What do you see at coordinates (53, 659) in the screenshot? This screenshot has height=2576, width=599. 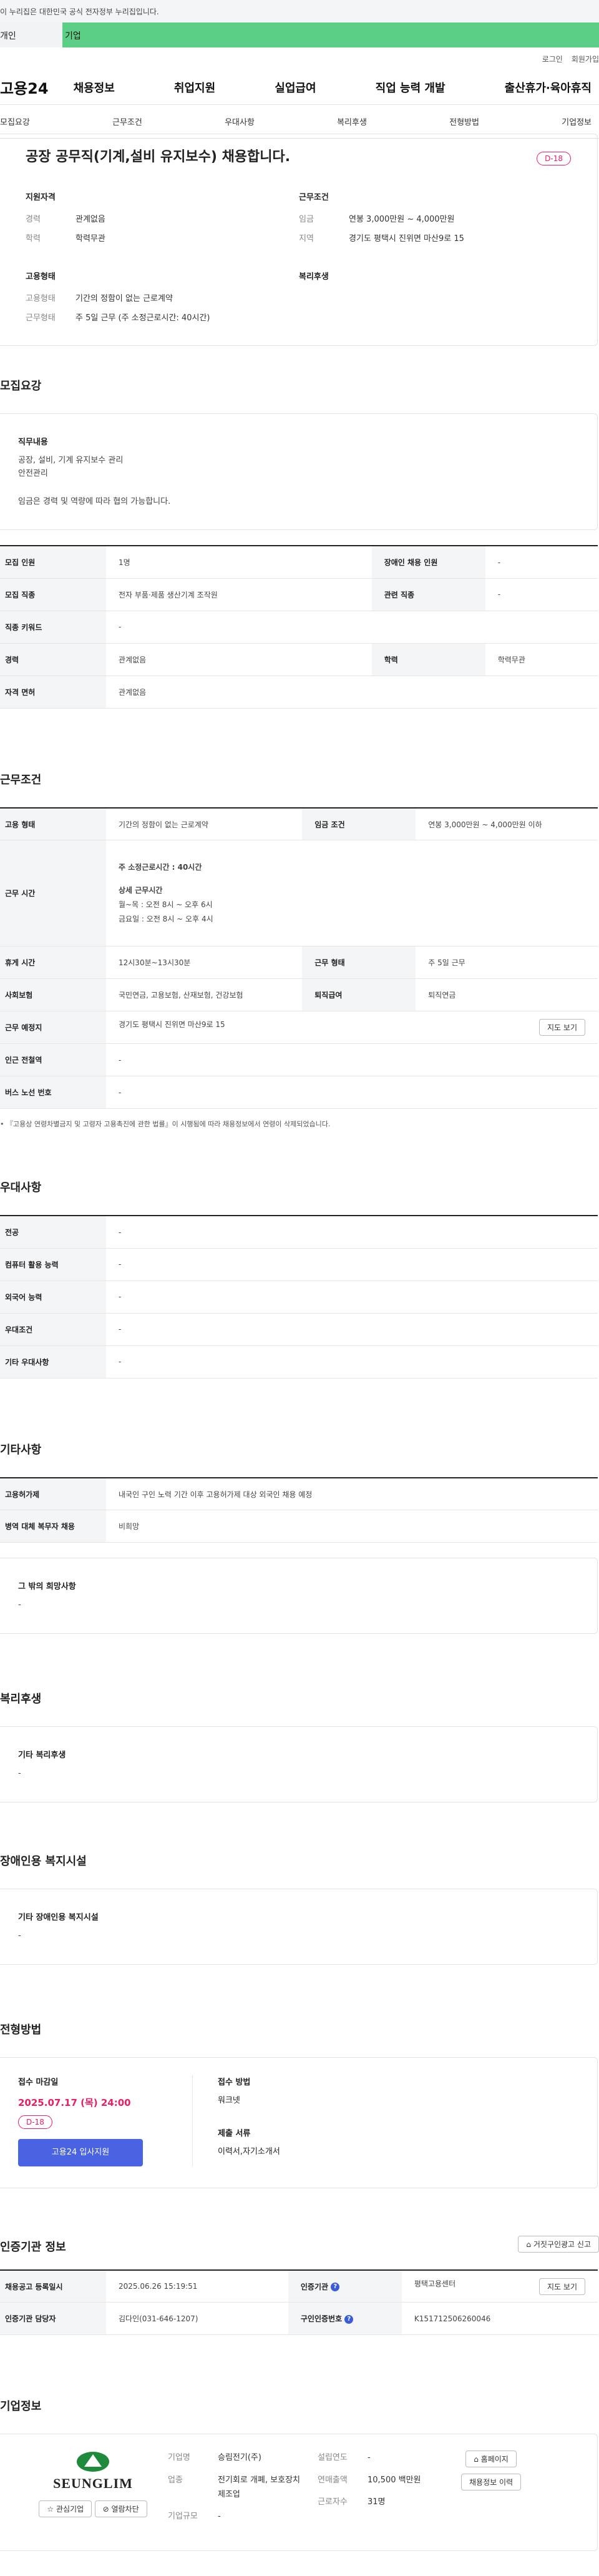 I see `table-header-cell: 경력` at bounding box center [53, 659].